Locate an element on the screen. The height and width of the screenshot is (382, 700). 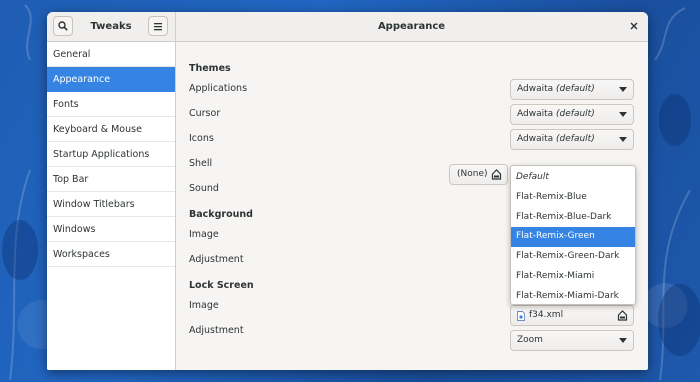
sidebar-item-general: General is located at coordinates (111, 54).